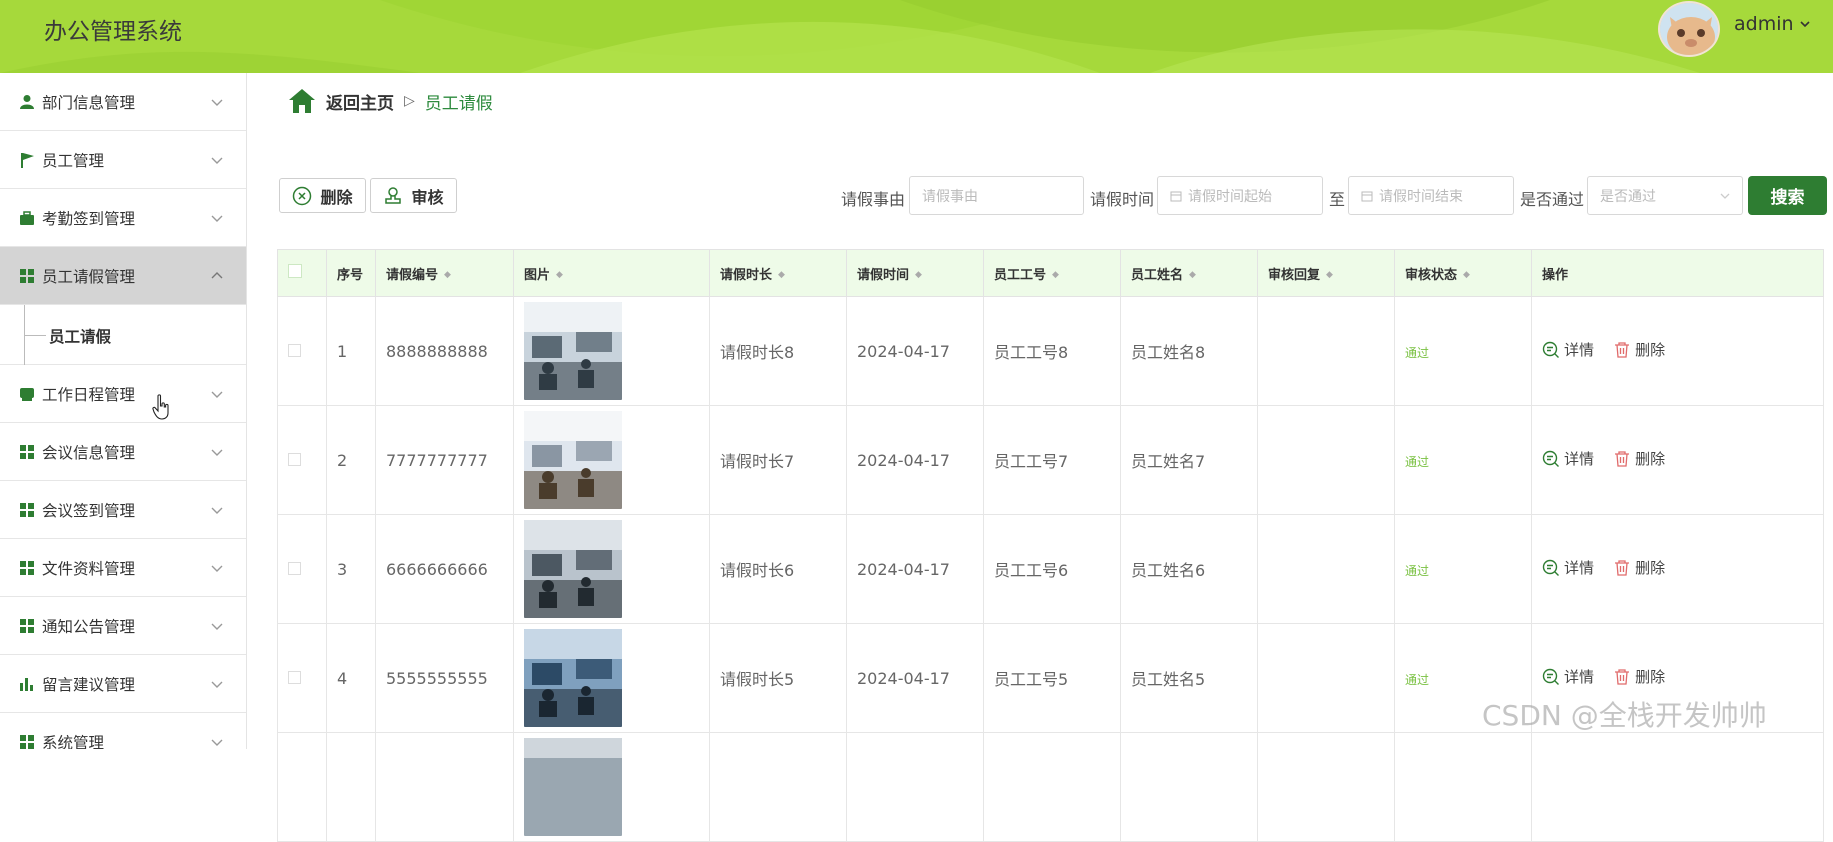 The width and height of the screenshot is (1833, 842). I want to click on cell-employee-no: 员工工号5, so click(1052, 678).